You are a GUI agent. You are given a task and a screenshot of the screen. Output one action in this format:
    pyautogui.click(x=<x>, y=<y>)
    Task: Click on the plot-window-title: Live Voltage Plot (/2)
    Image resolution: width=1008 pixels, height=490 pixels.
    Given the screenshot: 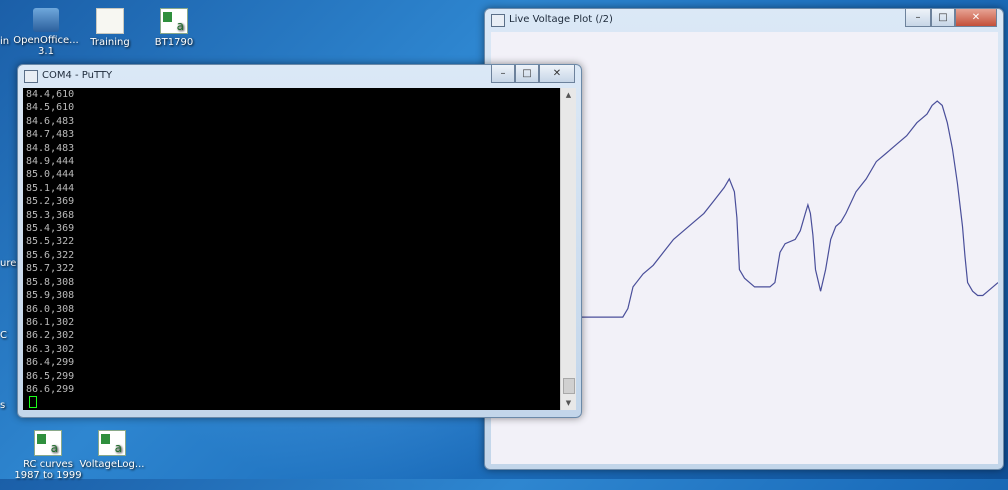 What is the action you would take?
    pyautogui.click(x=561, y=19)
    